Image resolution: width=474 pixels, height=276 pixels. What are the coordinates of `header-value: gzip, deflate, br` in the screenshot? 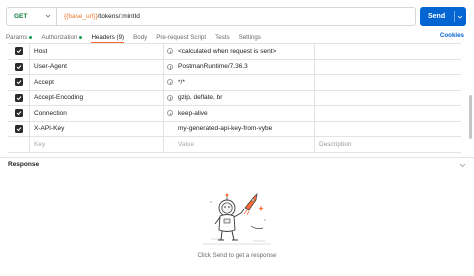 It's located at (245, 97).